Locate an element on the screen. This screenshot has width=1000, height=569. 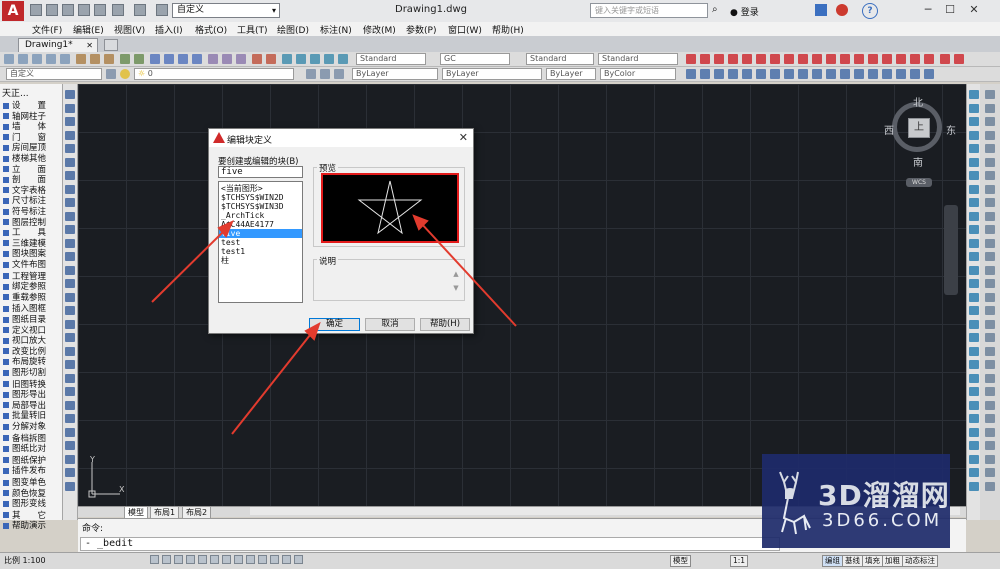
table-style-select: Standard is located at coordinates (560, 59).